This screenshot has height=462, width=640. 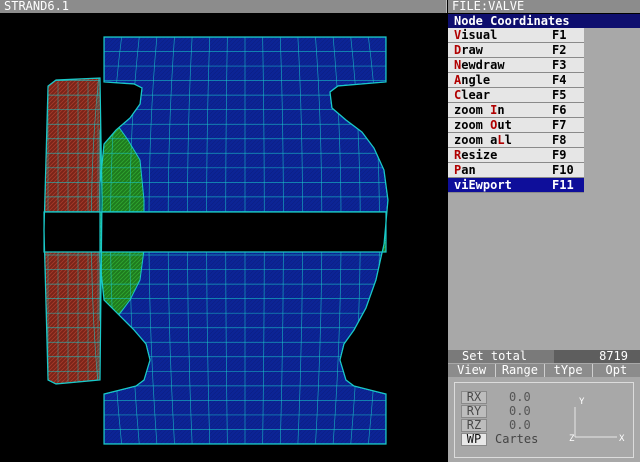 What do you see at coordinates (472, 370) in the screenshot?
I see `tab-view: View` at bounding box center [472, 370].